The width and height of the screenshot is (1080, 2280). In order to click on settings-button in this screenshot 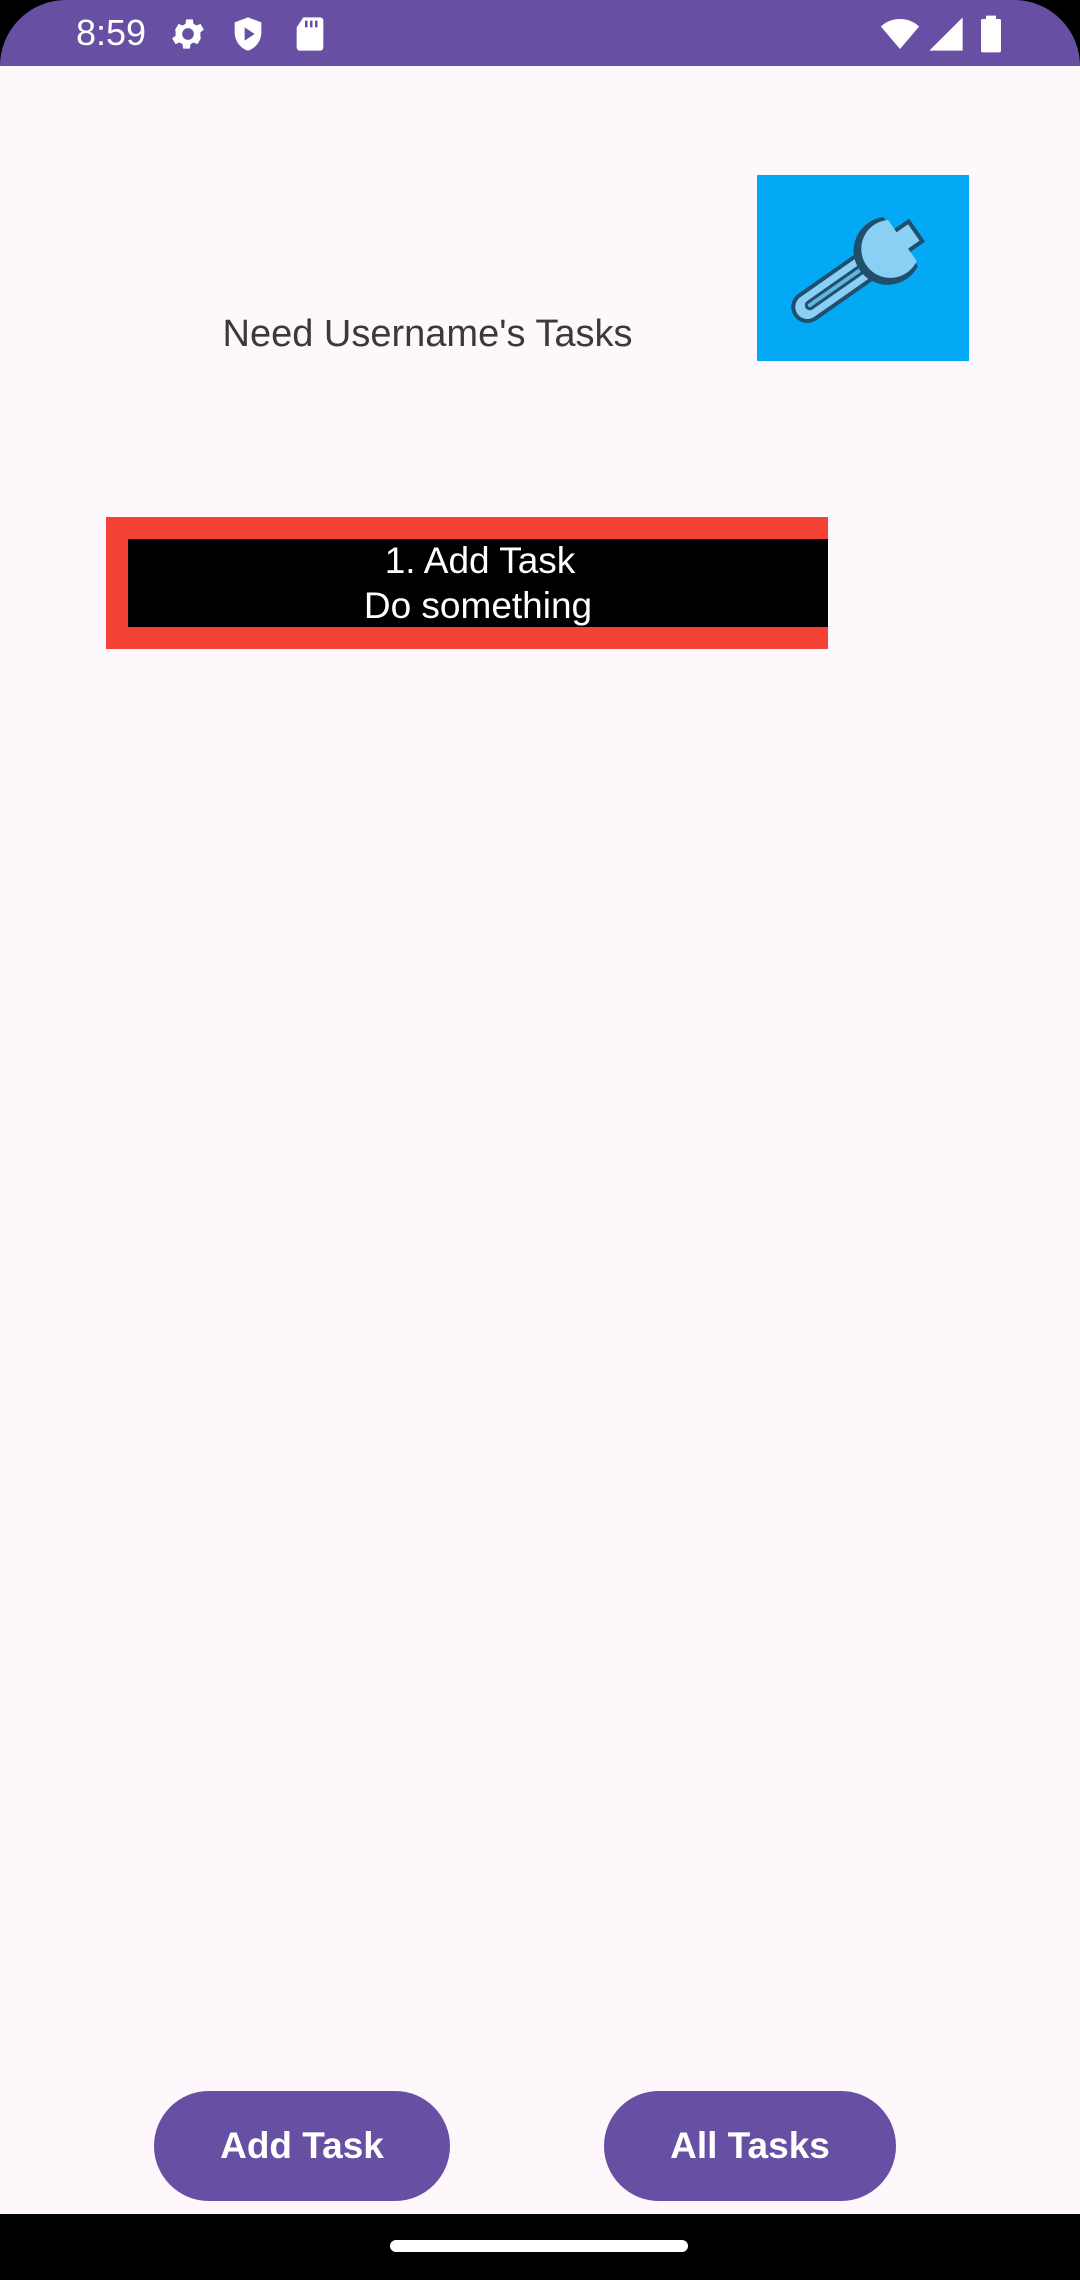, I will do `click(863, 268)`.